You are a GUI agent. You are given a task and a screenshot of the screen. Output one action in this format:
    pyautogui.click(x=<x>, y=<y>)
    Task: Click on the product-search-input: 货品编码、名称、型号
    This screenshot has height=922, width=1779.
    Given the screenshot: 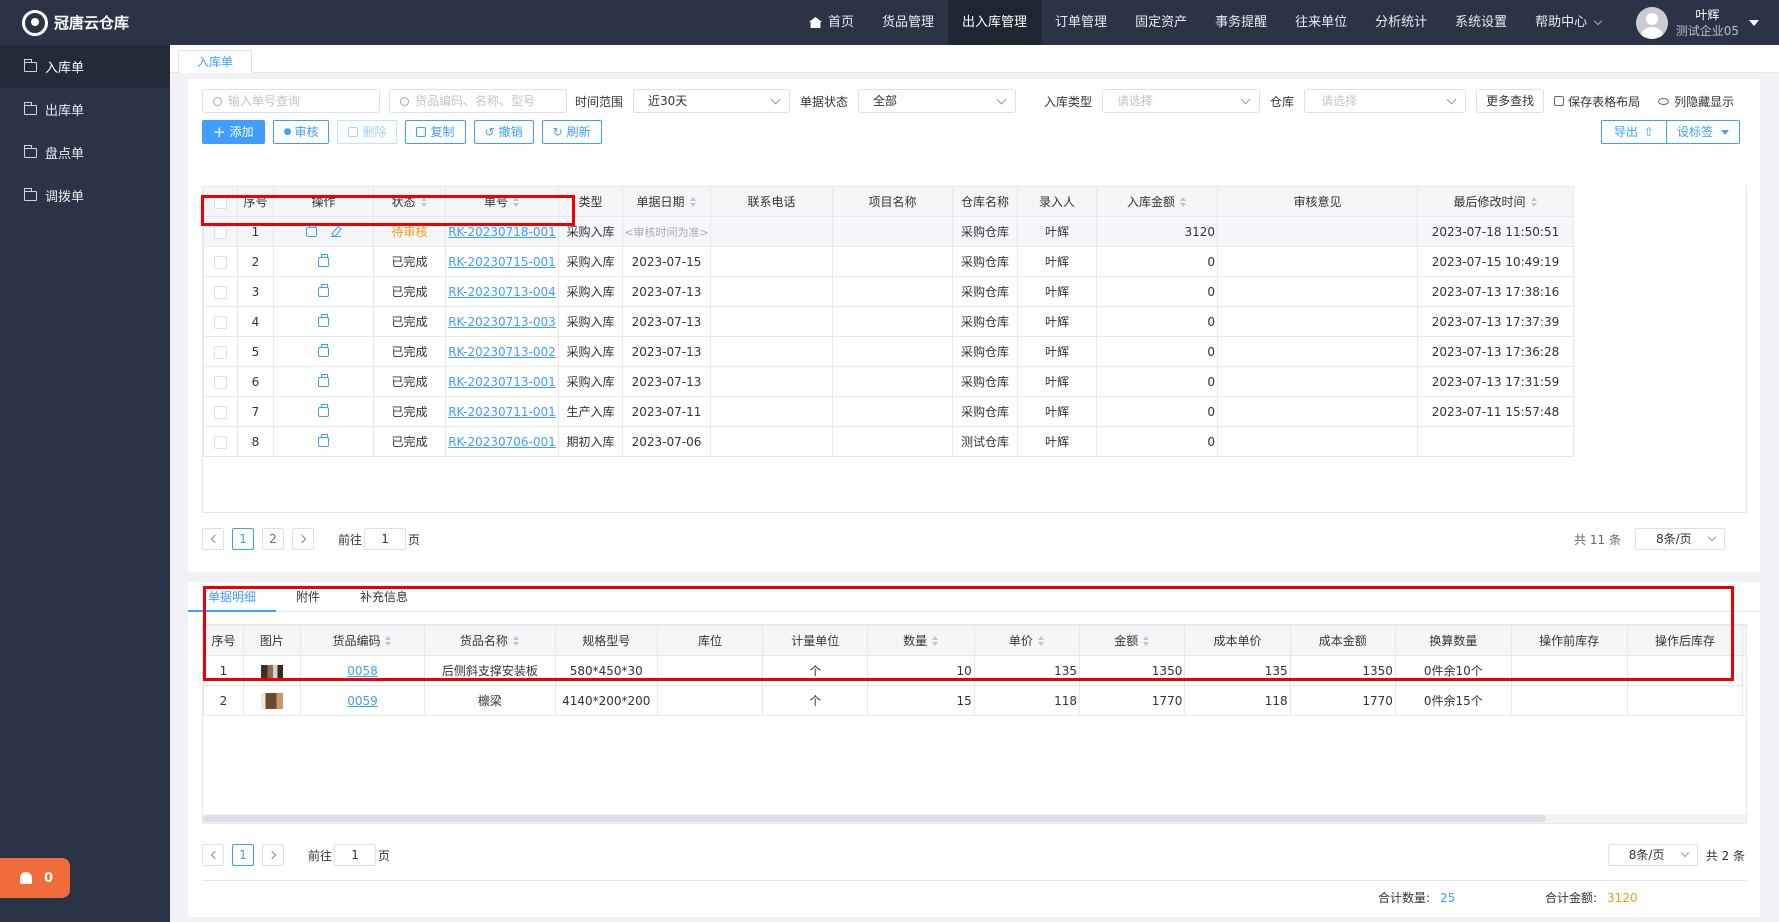 What is the action you would take?
    pyautogui.click(x=478, y=101)
    